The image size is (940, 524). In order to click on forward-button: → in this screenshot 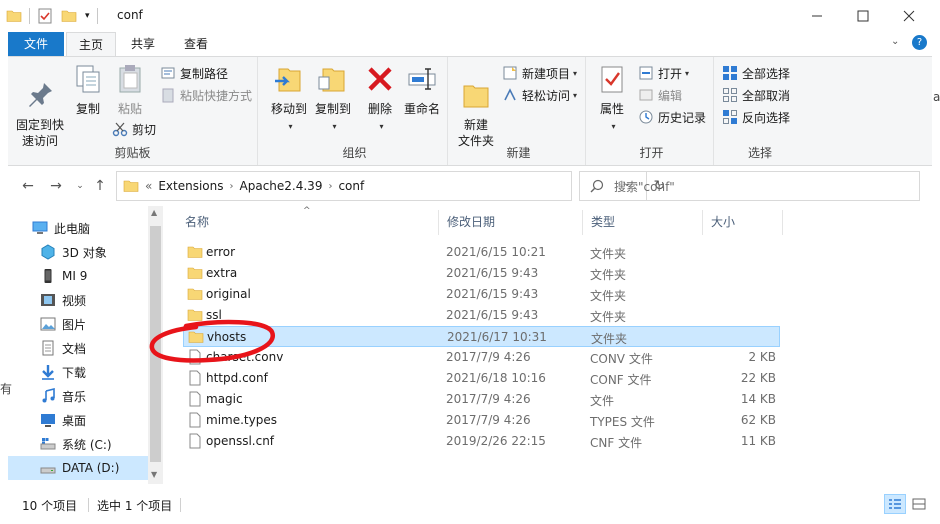, I will do `click(56, 186)`.